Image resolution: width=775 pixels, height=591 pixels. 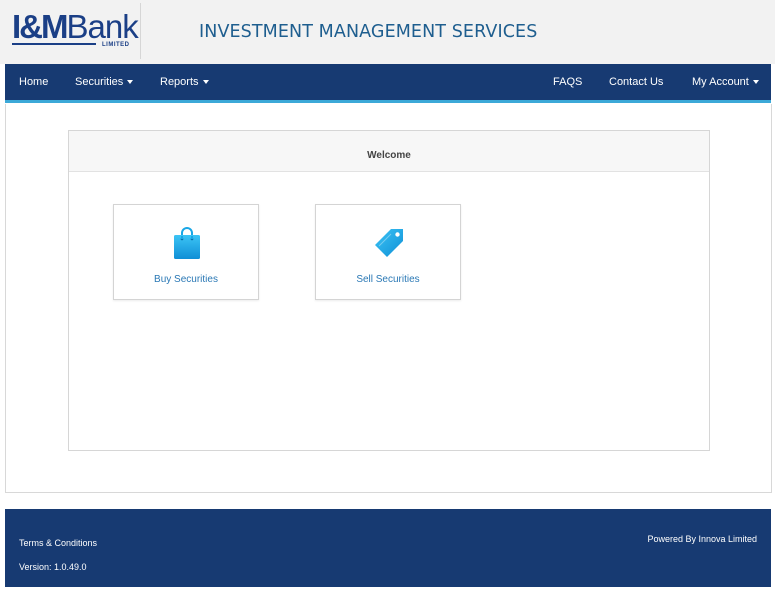 What do you see at coordinates (389, 243) in the screenshot?
I see `price-tag-icon` at bounding box center [389, 243].